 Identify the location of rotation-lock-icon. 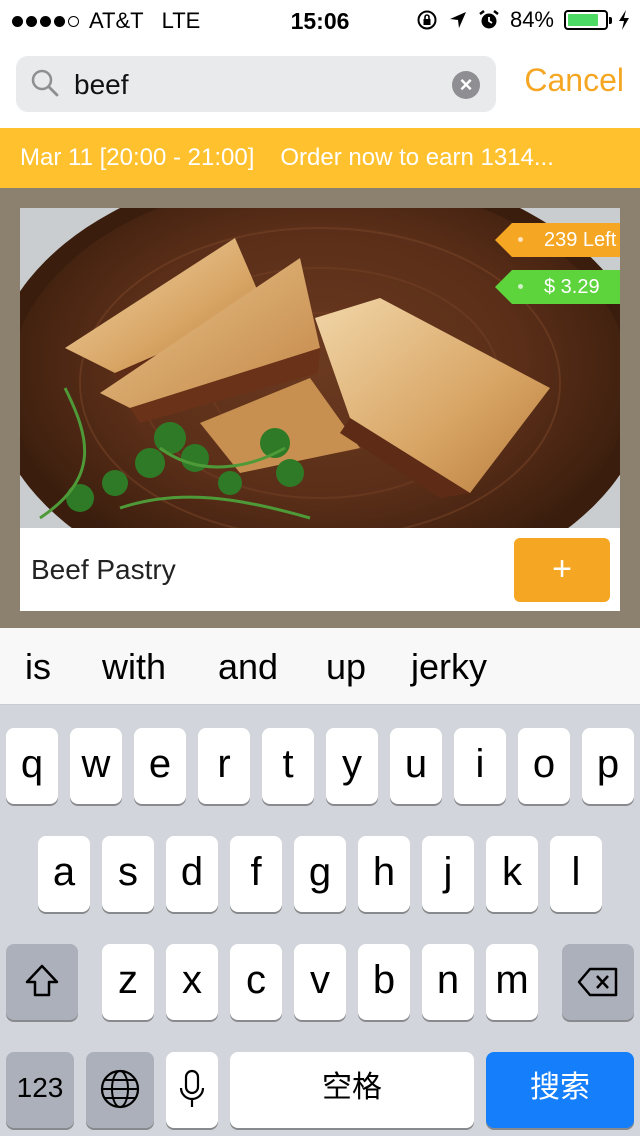
(427, 20).